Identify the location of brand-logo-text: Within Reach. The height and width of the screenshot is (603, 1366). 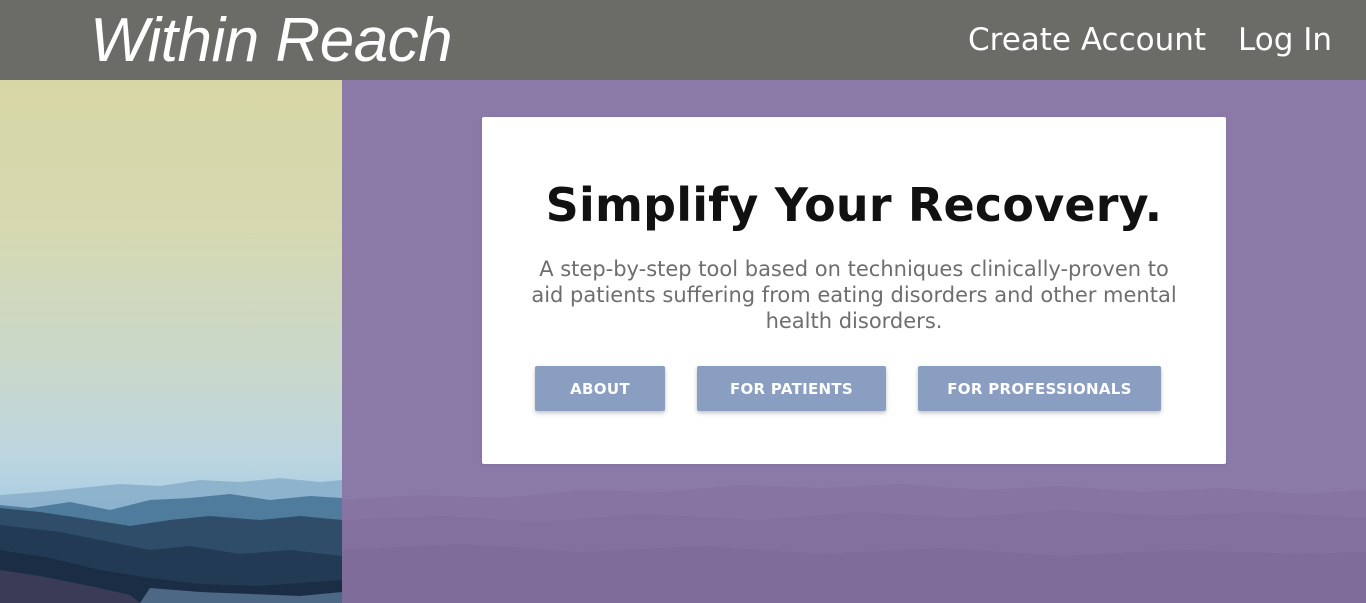
(271, 41).